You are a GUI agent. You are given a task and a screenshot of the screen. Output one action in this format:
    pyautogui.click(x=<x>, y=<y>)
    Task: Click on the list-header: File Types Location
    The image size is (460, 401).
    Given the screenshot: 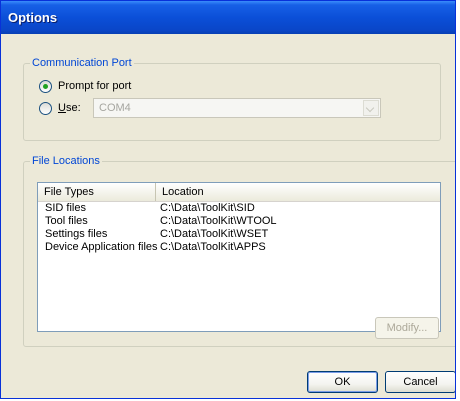 What is the action you would take?
    pyautogui.click(x=239, y=192)
    